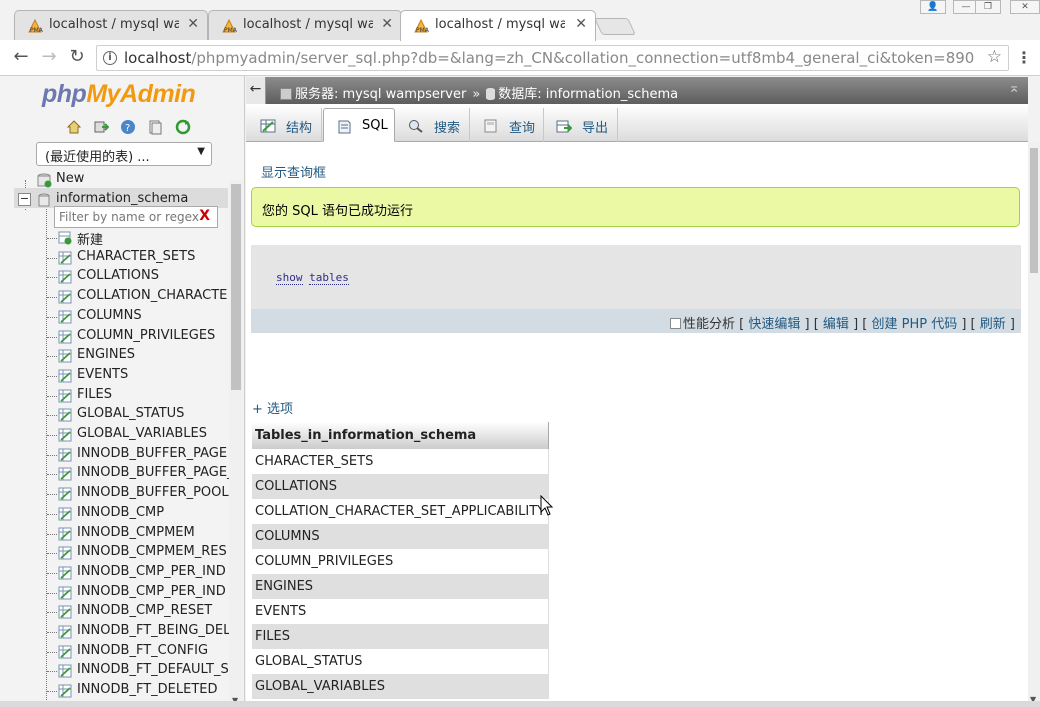  I want to click on tree-item-table: EVENTS, so click(114, 376).